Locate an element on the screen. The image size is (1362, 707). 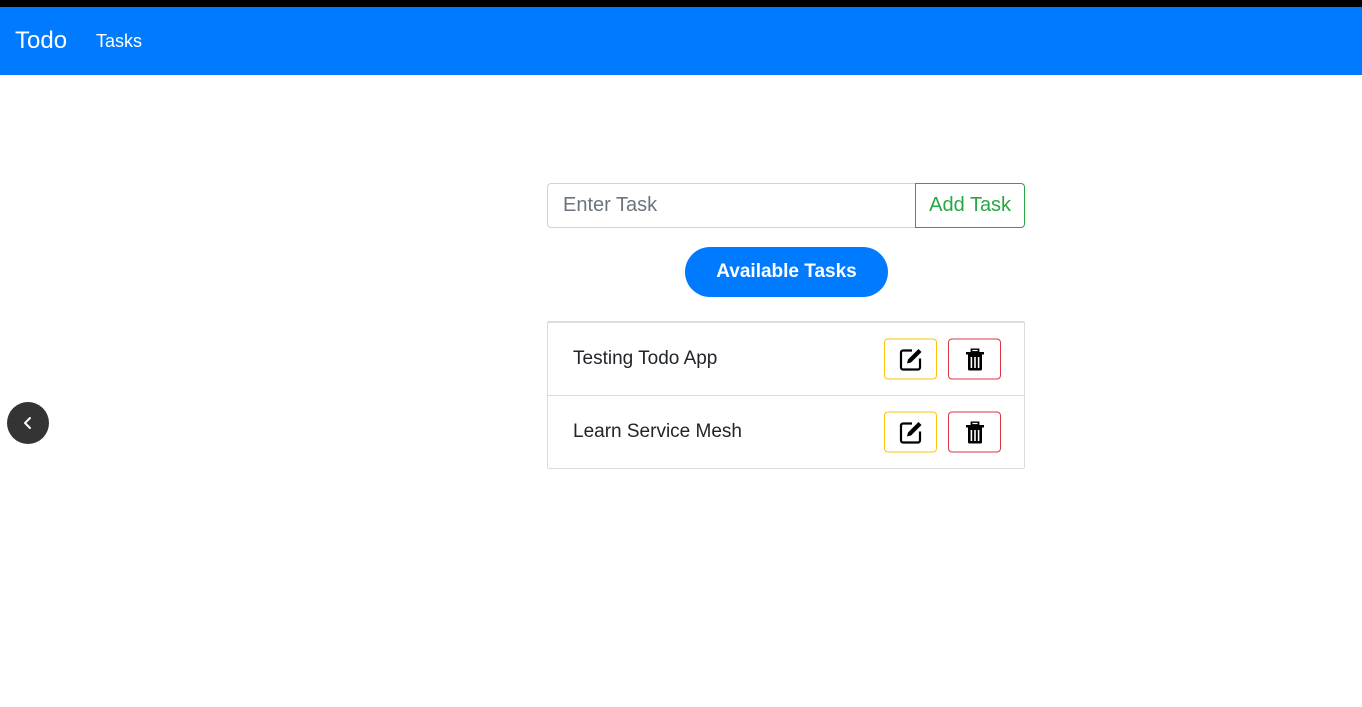
window-top-strip is located at coordinates (681, 3).